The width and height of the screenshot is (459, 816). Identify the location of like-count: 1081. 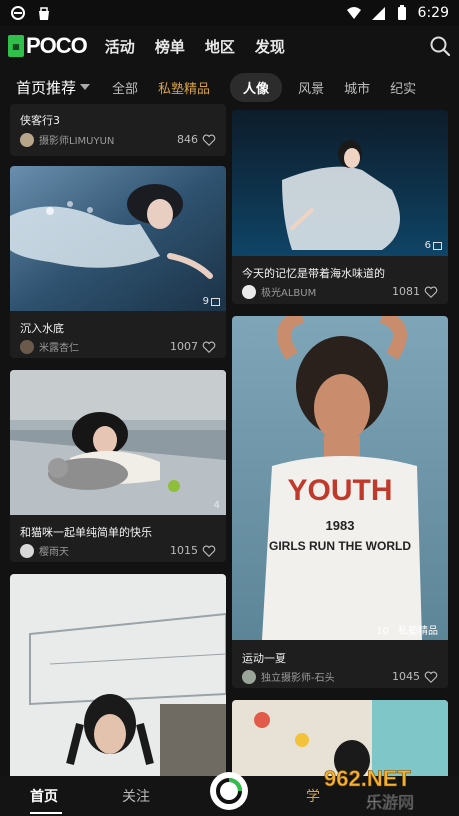
(415, 292).